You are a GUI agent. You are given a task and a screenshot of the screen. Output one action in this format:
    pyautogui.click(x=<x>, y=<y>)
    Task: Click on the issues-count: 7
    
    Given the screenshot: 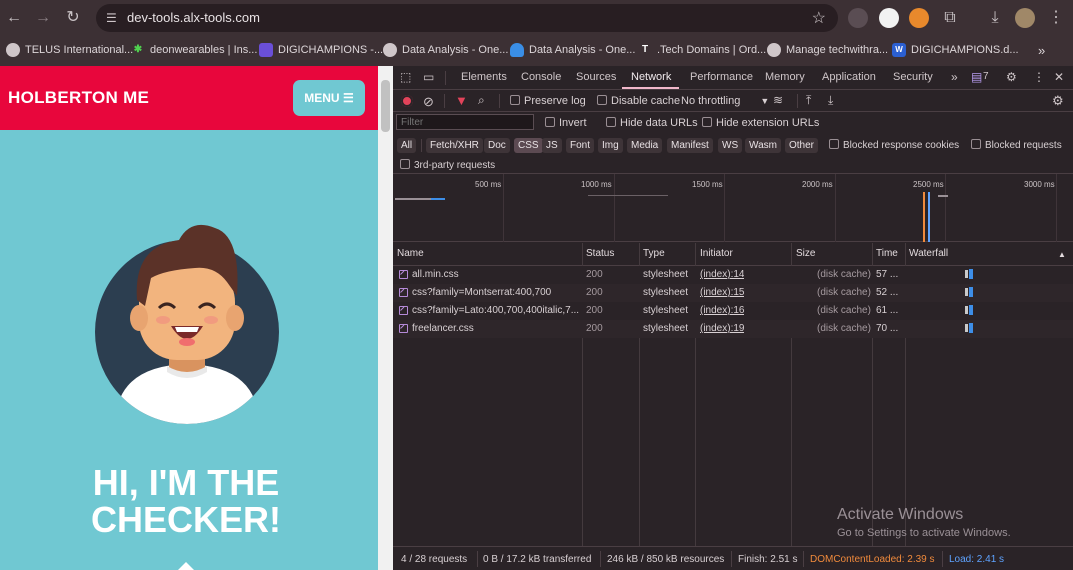 What is the action you would take?
    pyautogui.click(x=986, y=76)
    